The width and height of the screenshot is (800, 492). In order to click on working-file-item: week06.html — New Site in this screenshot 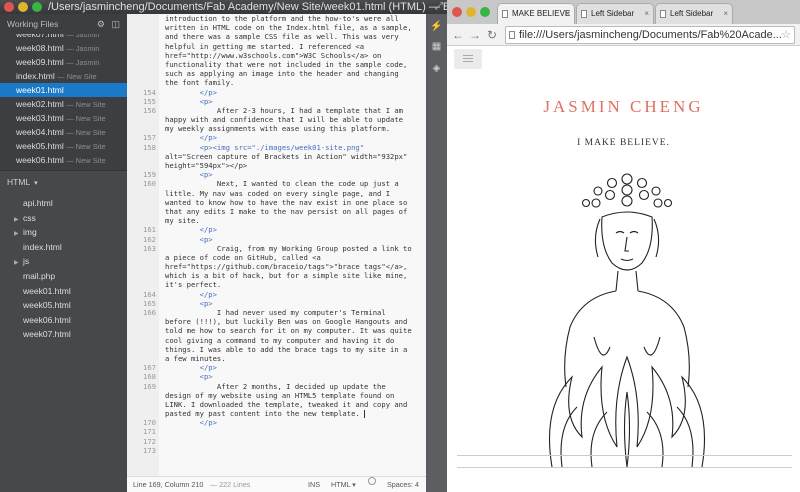, I will do `click(63, 160)`.